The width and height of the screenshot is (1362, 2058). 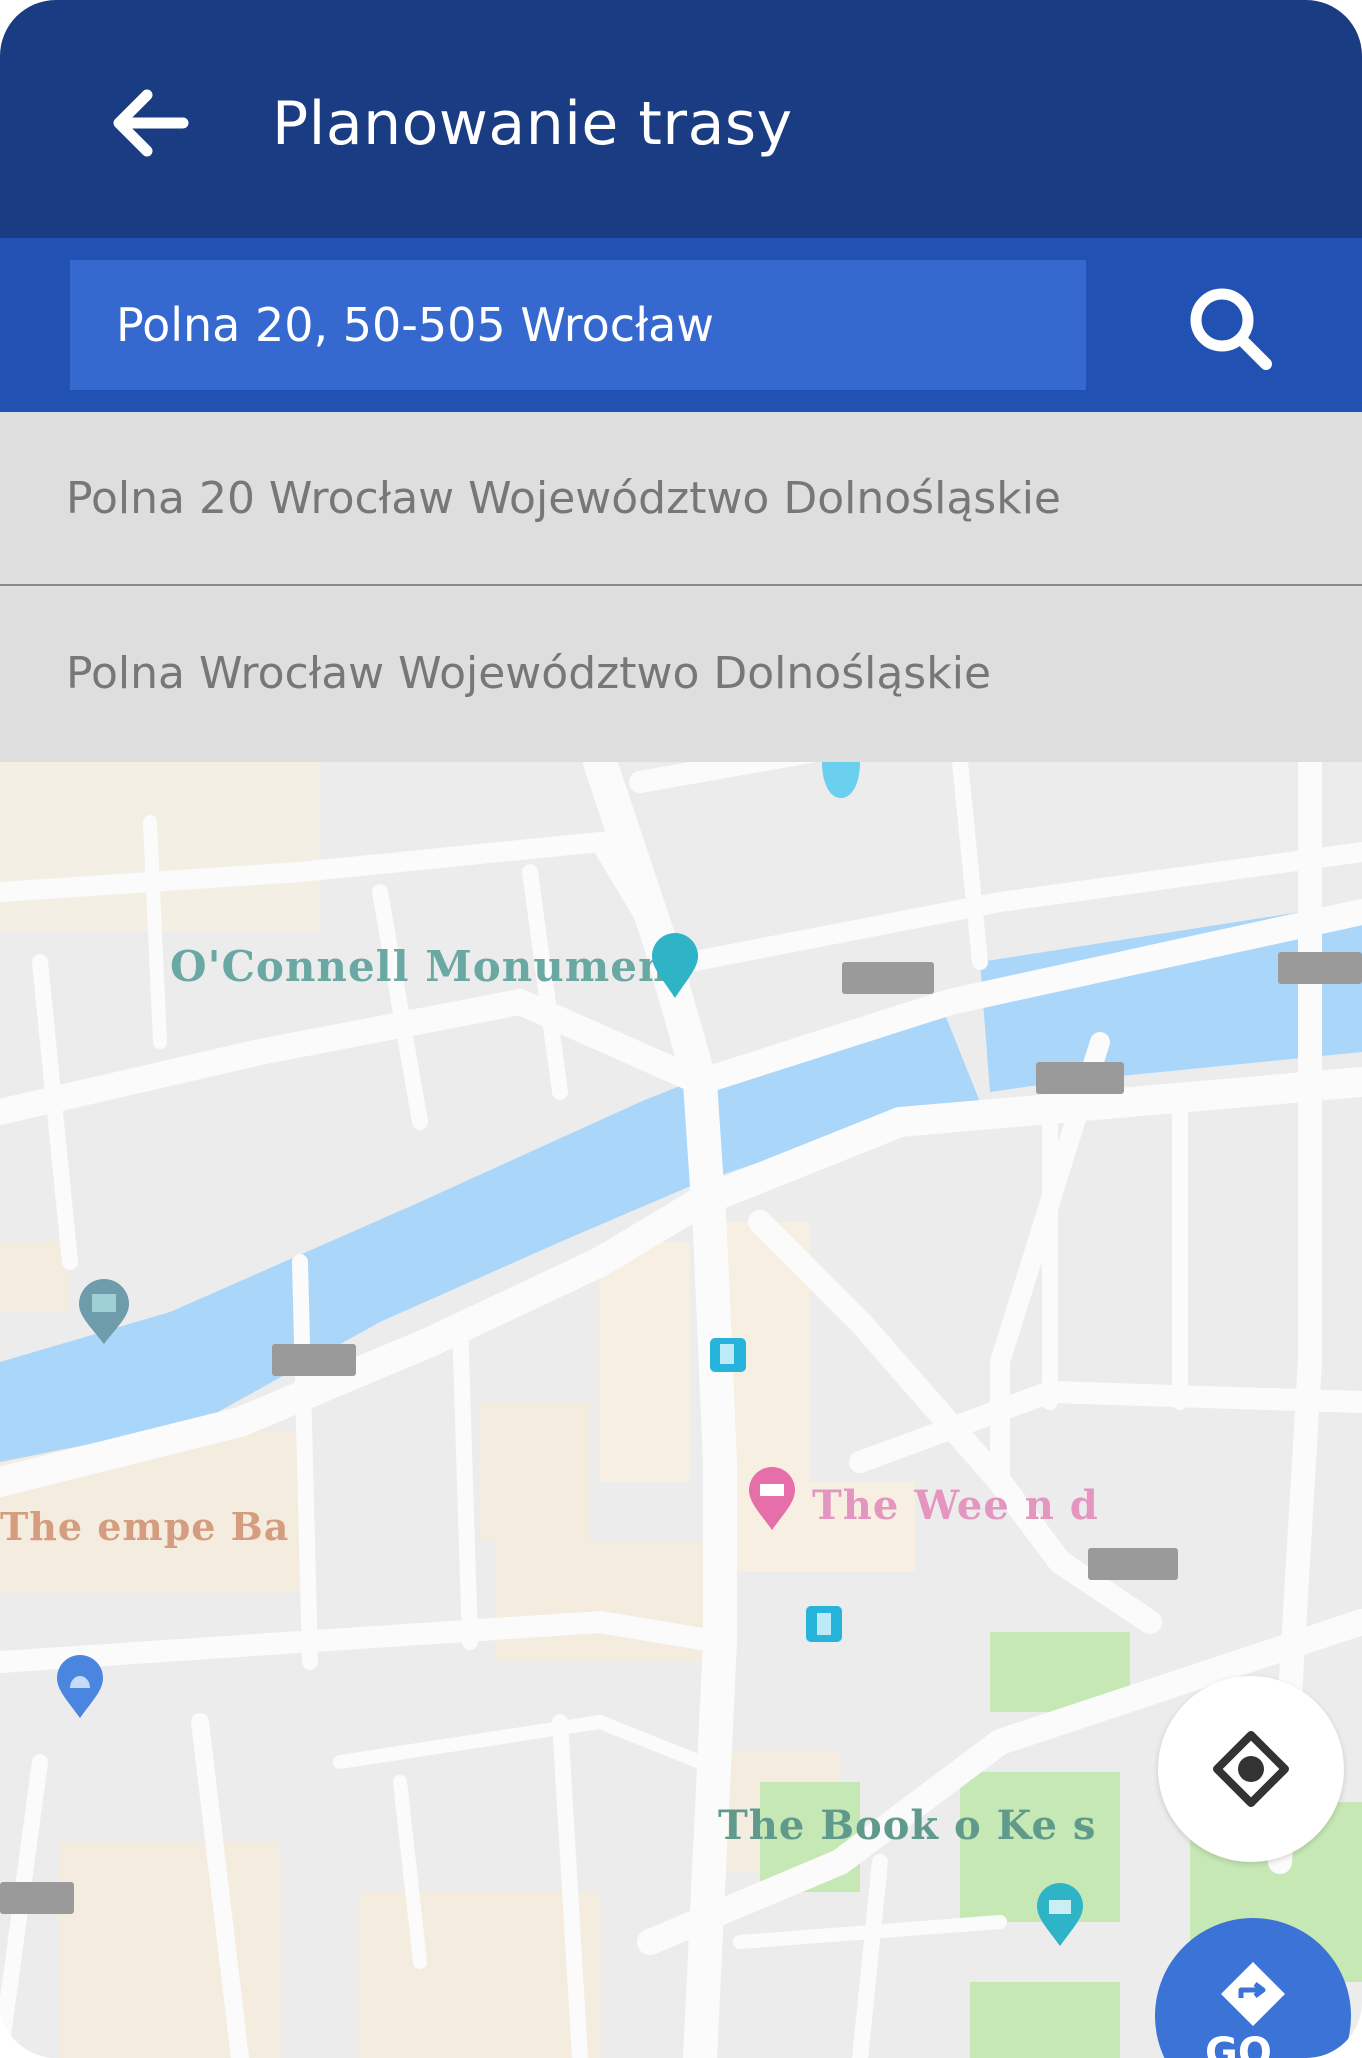 I want to click on go-label: GO, so click(x=1238, y=2044).